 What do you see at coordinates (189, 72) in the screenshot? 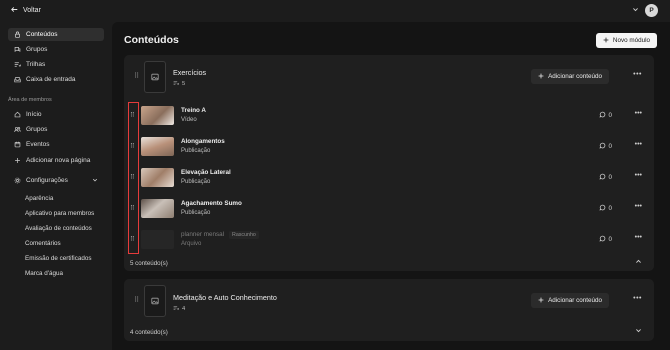
I see `module-title: Exercícios` at bounding box center [189, 72].